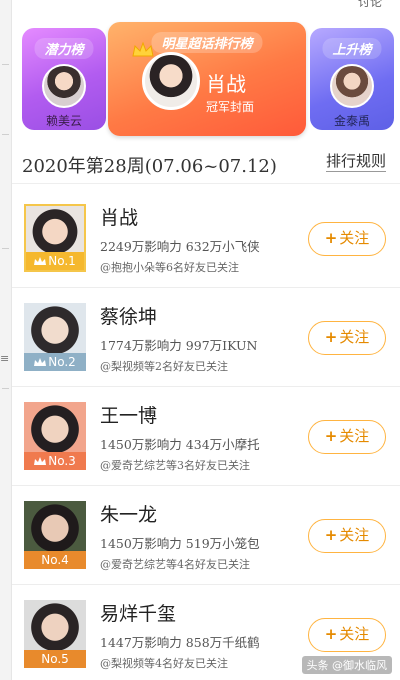  I want to click on friends-followed: @抱抱小朵等6名好友已关注, so click(169, 267).